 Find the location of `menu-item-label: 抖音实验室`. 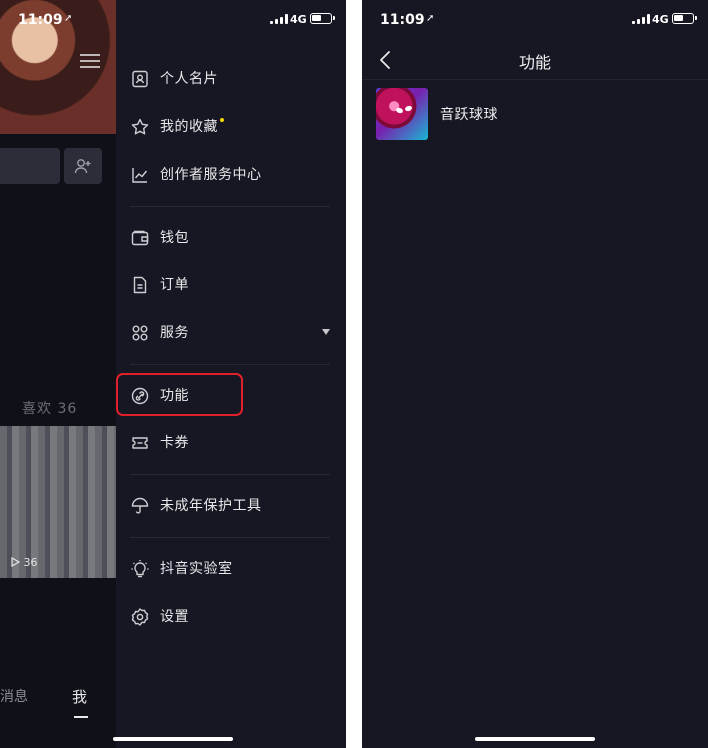

menu-item-label: 抖音实验室 is located at coordinates (196, 569).